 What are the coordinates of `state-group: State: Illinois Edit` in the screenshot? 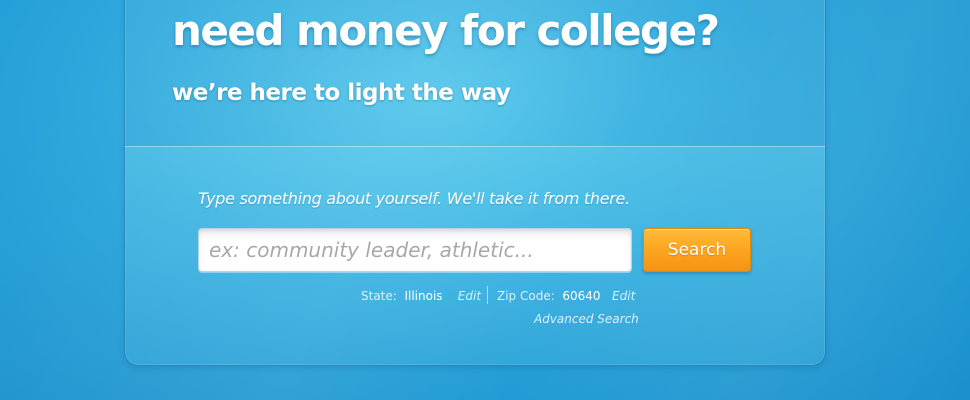 It's located at (421, 296).